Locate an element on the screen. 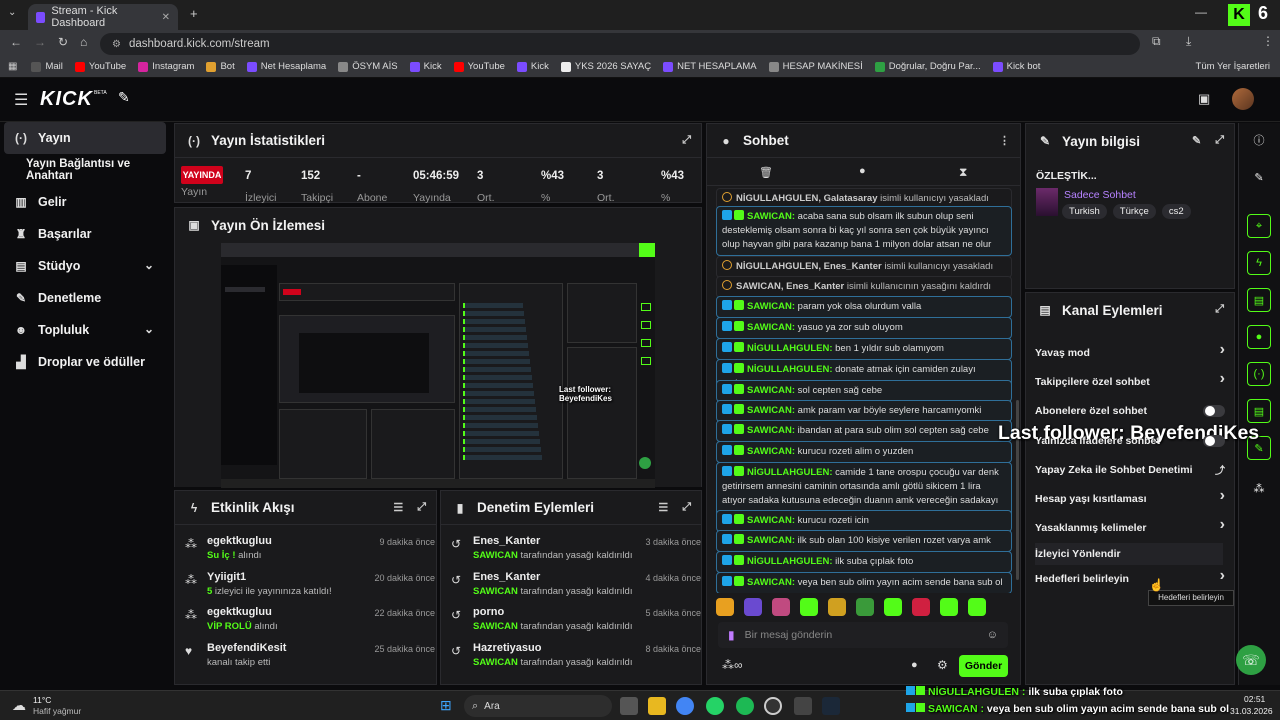 This screenshot has width=1280, height=720. channel-action-item: Takipçilere özel sohbet › is located at coordinates (1130, 381).